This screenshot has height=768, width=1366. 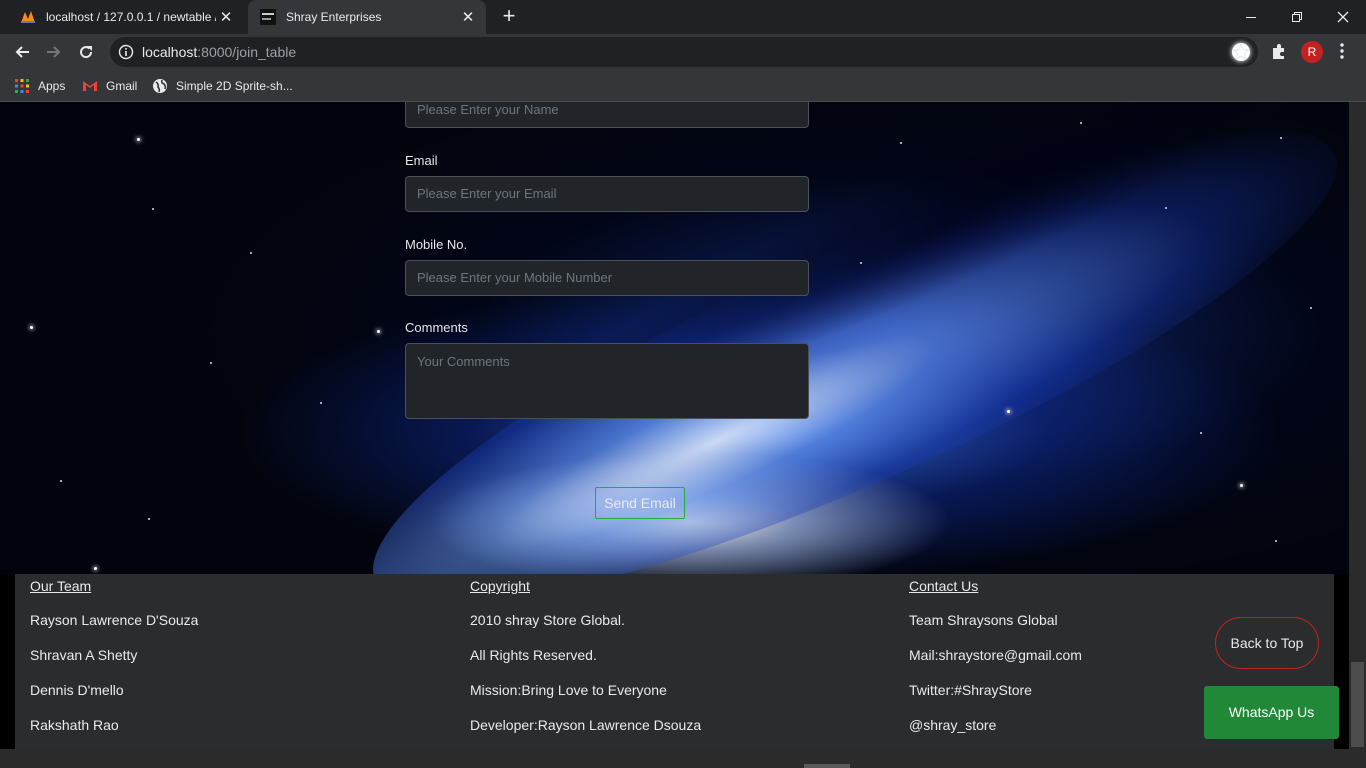 I want to click on forward-arrow-icon, so click(x=54, y=52).